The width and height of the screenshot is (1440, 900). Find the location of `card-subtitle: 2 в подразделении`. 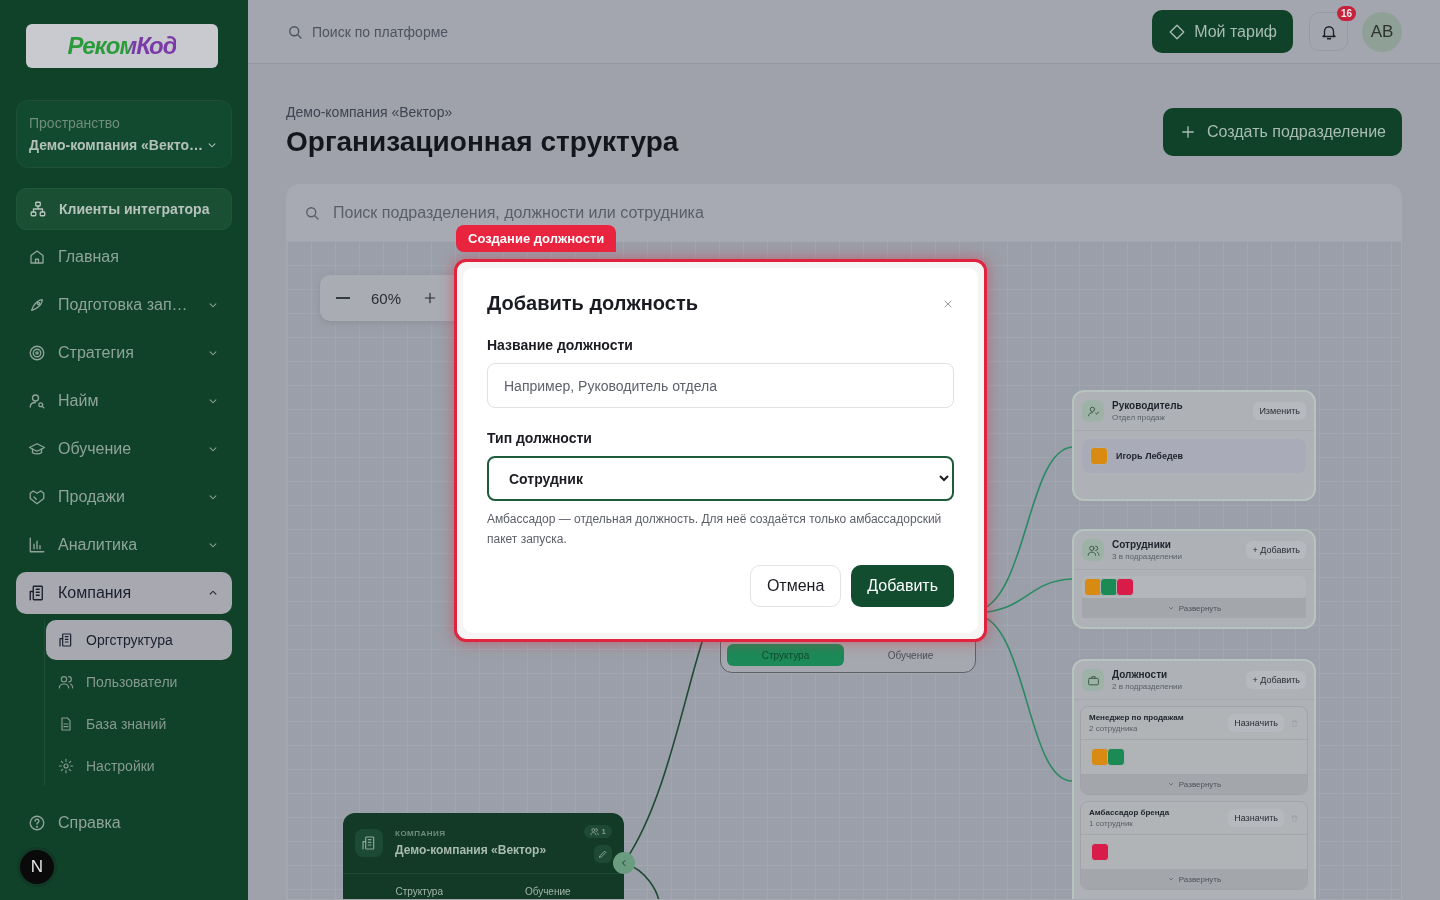

card-subtitle: 2 в подразделении is located at coordinates (1147, 686).